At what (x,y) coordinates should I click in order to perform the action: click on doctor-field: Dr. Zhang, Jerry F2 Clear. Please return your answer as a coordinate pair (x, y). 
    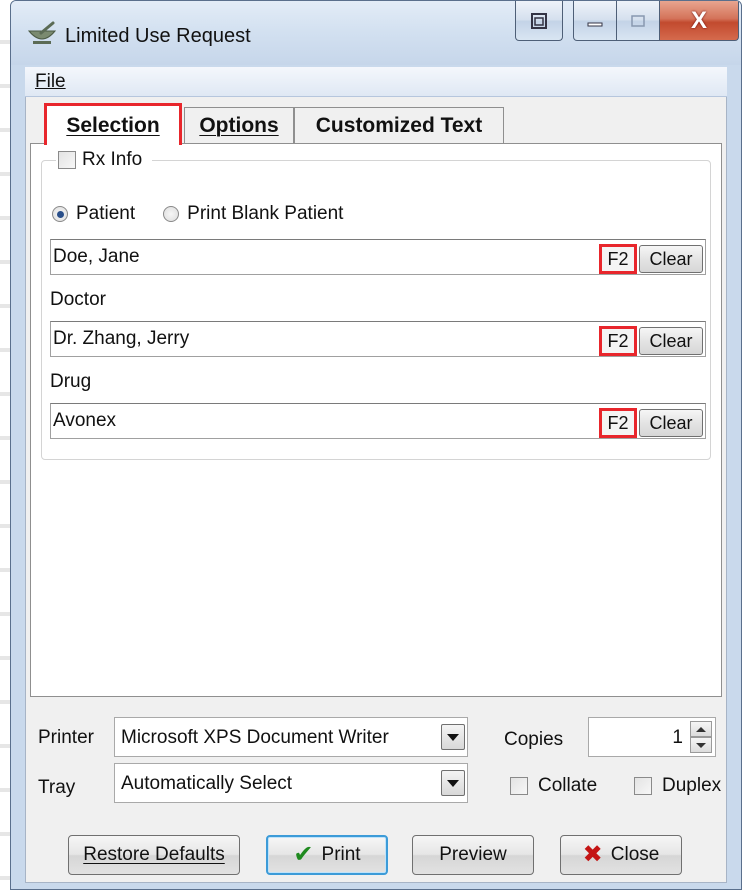
    Looking at the image, I should click on (378, 339).